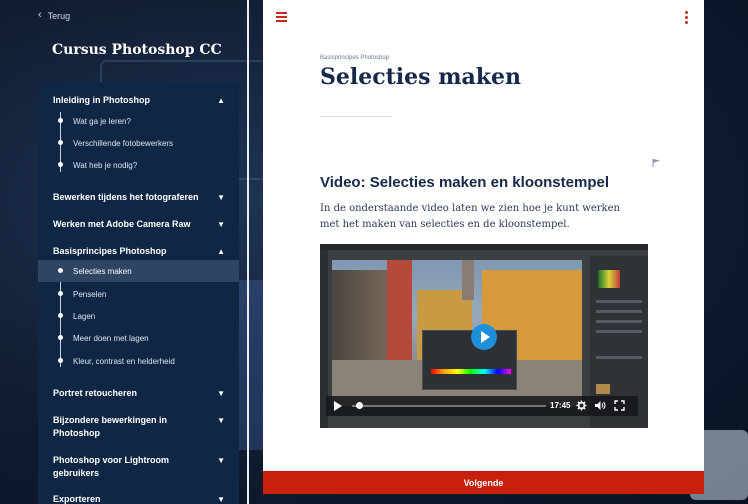  I want to click on next-button: Volgende, so click(483, 482).